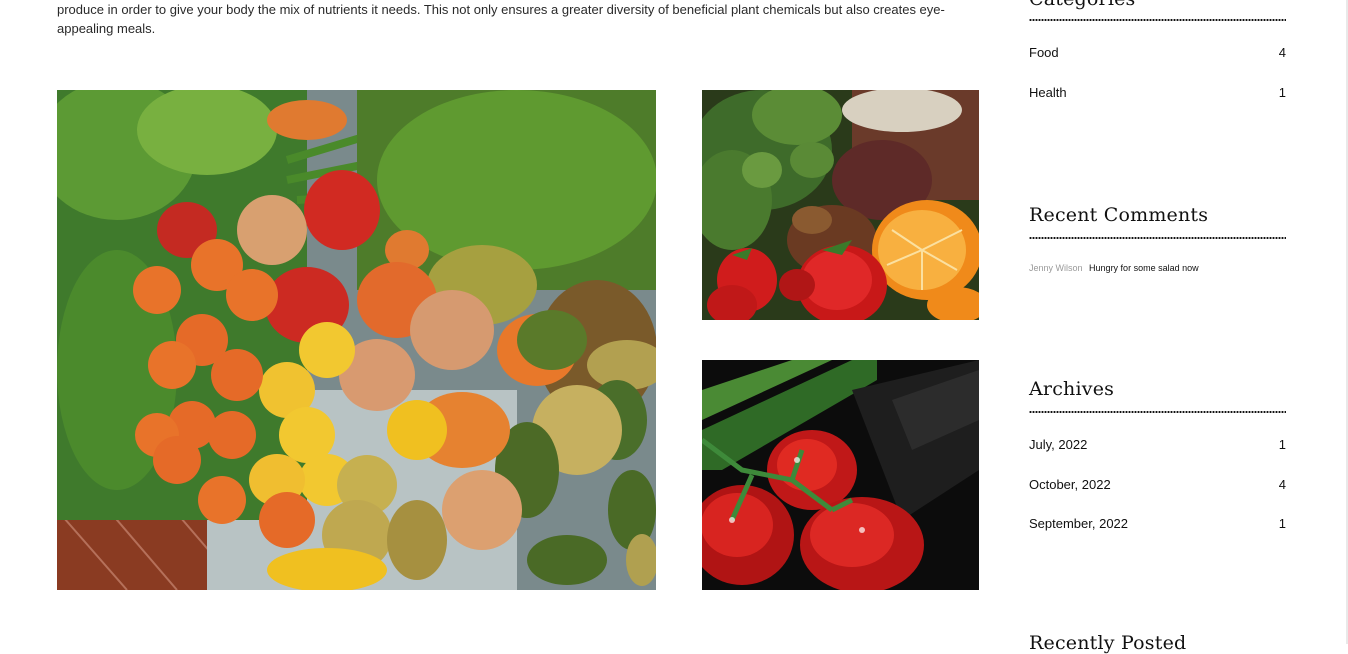 This screenshot has width=1348, height=654. Describe the element at coordinates (1282, 52) in the screenshot. I see `category-count: 4` at that location.